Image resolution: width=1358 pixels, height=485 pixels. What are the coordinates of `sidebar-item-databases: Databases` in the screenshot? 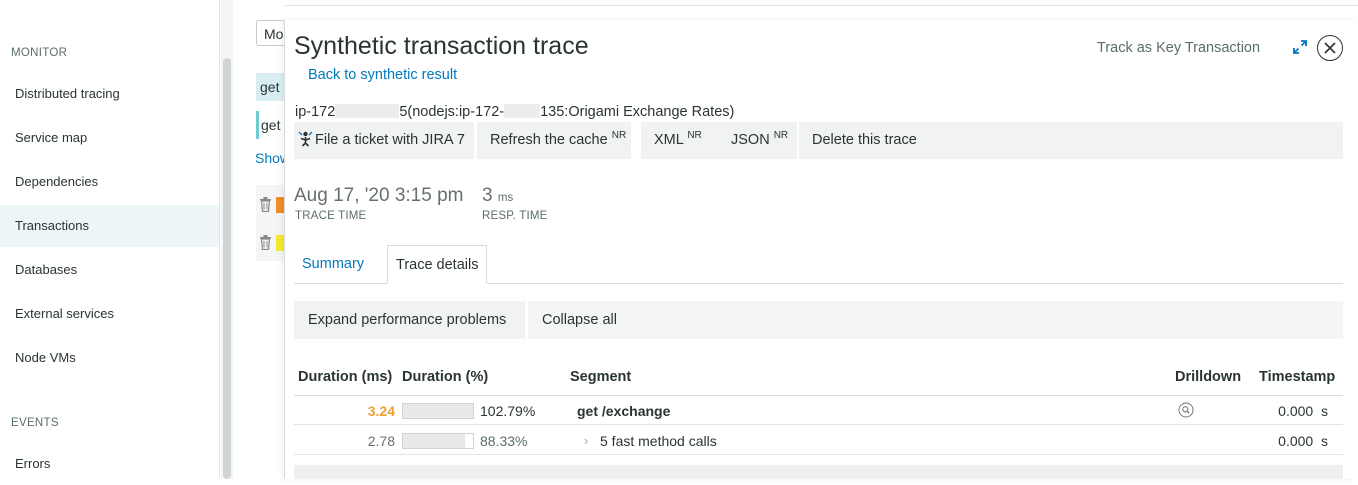 It's located at (109, 270).